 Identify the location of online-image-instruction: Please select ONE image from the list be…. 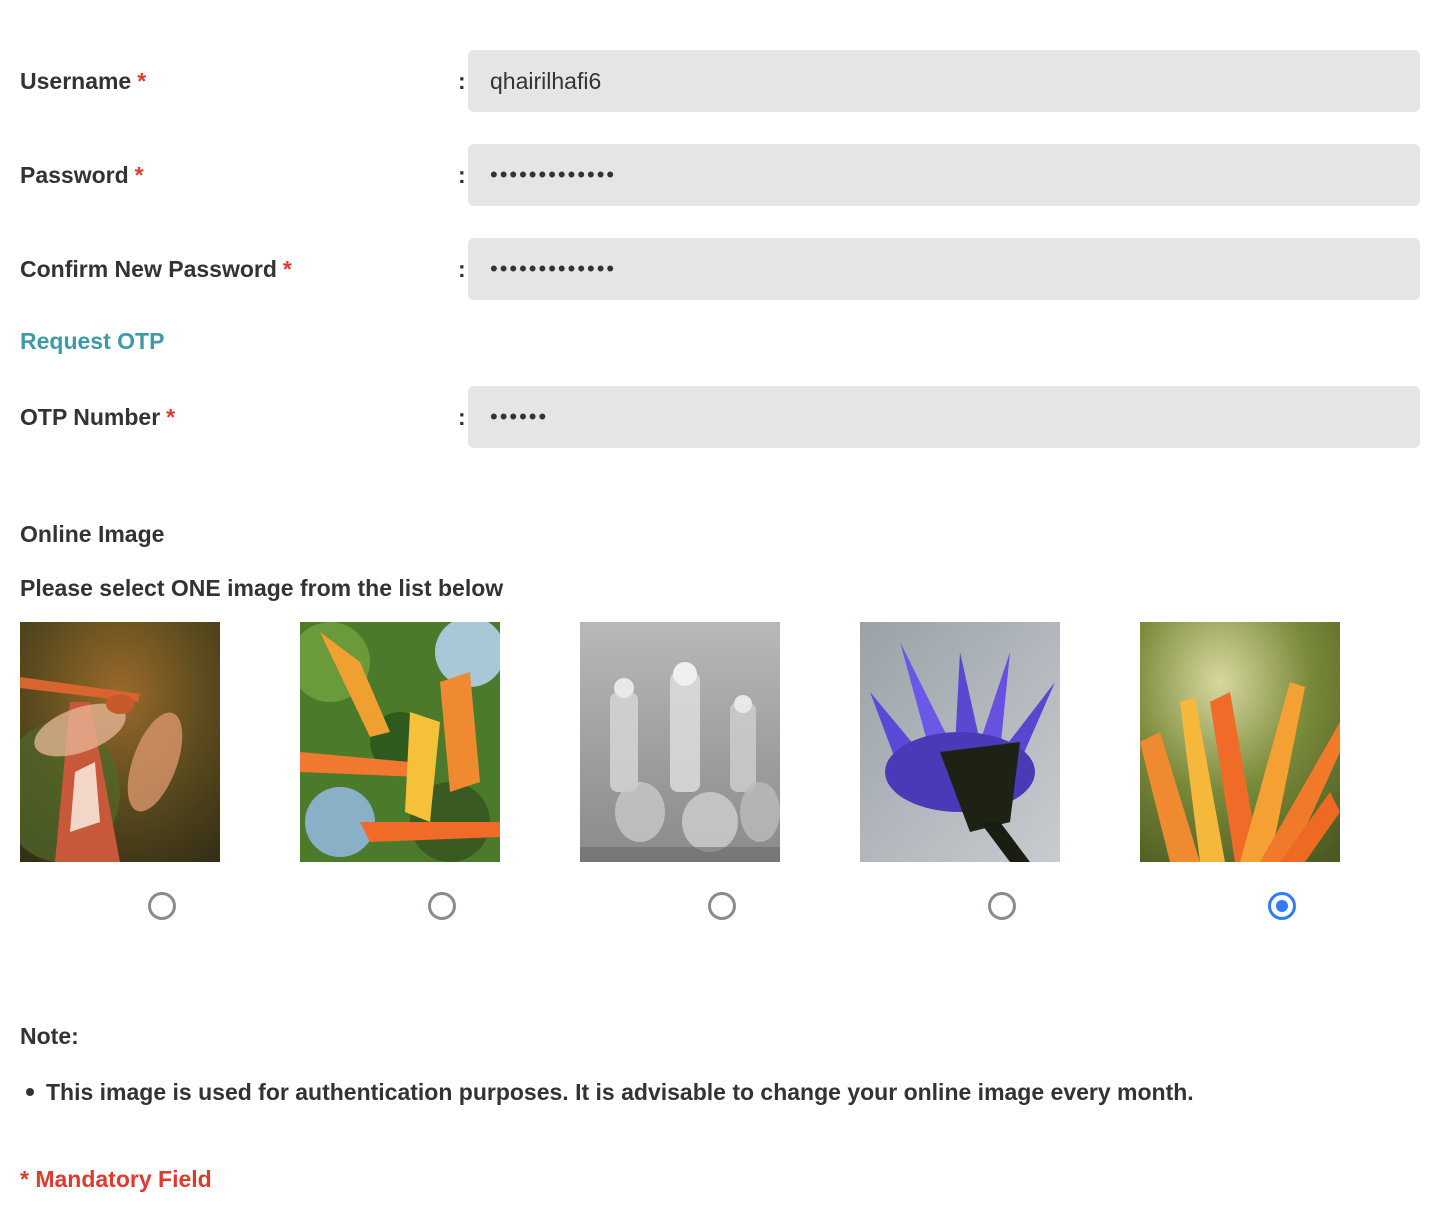
(262, 588).